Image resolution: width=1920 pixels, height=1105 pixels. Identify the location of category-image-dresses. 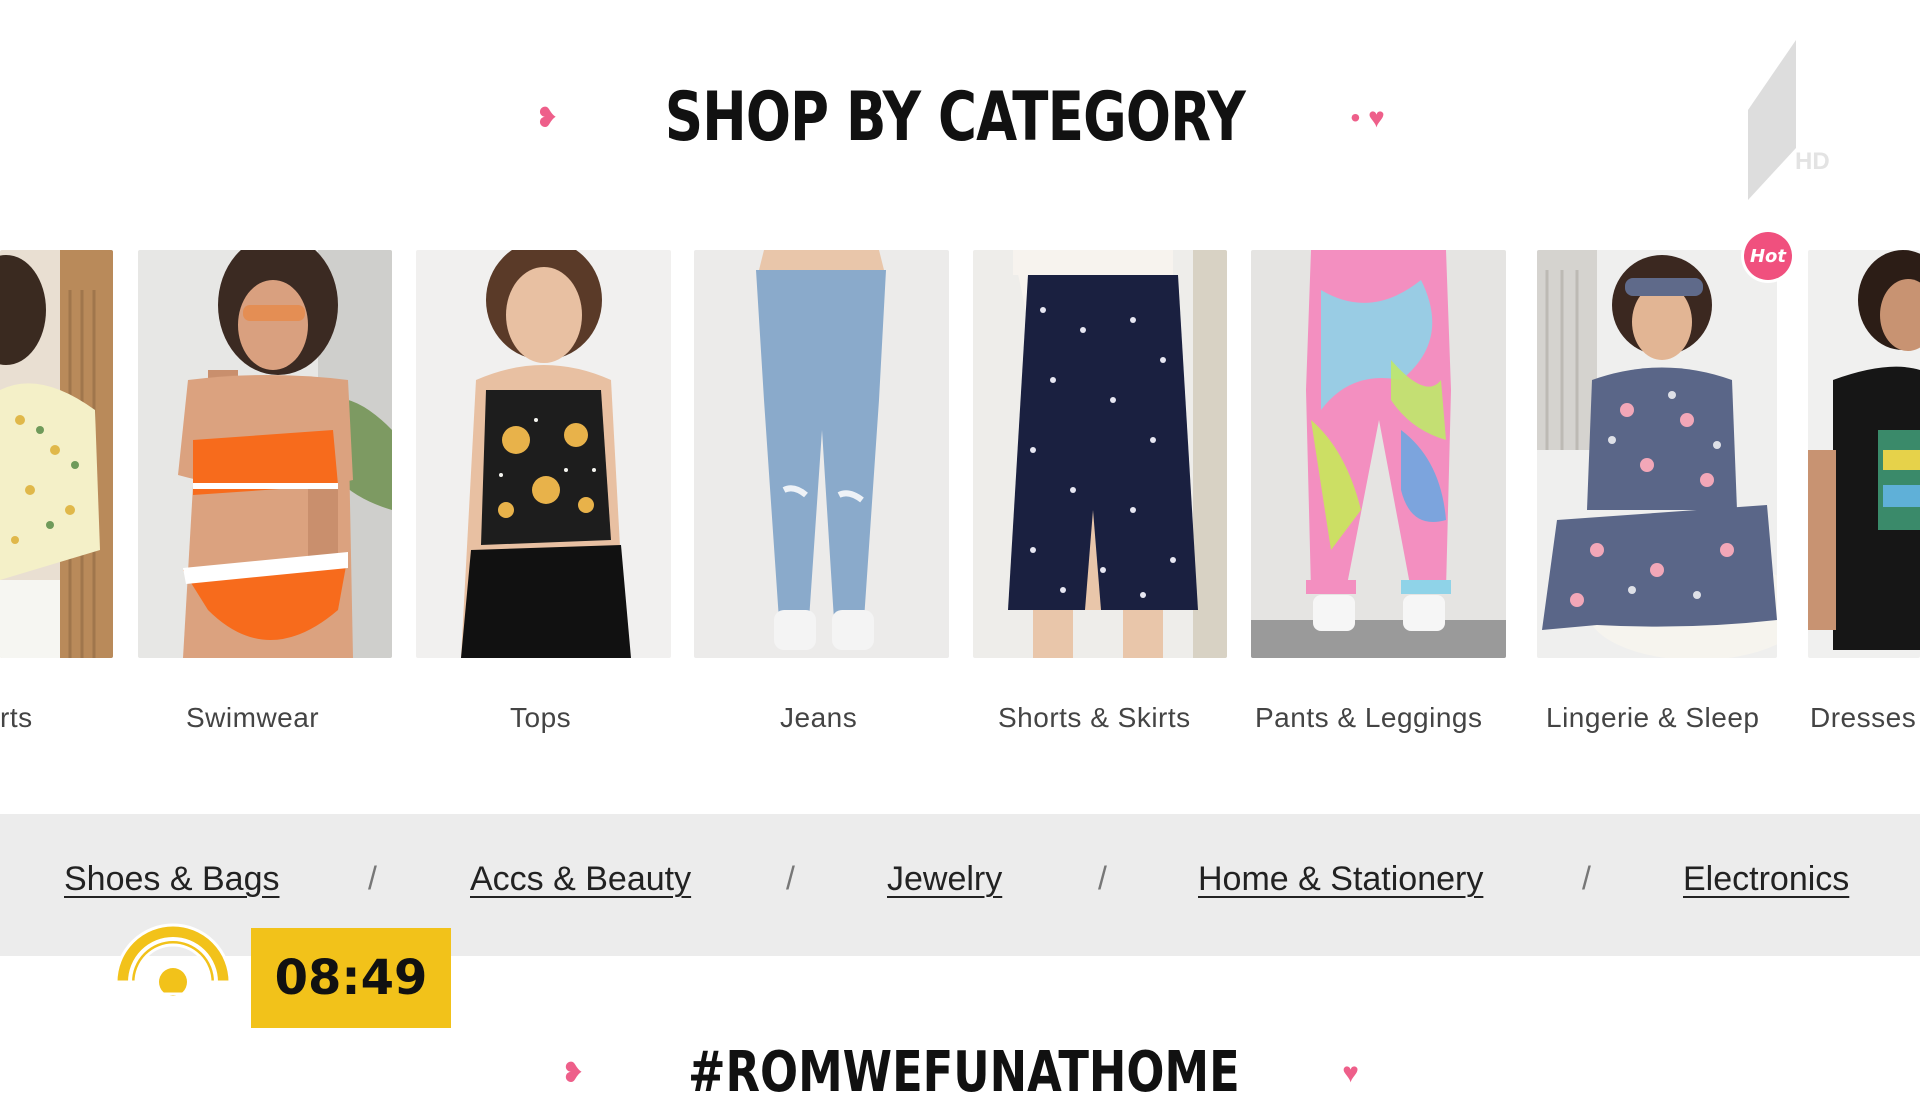
(1864, 454).